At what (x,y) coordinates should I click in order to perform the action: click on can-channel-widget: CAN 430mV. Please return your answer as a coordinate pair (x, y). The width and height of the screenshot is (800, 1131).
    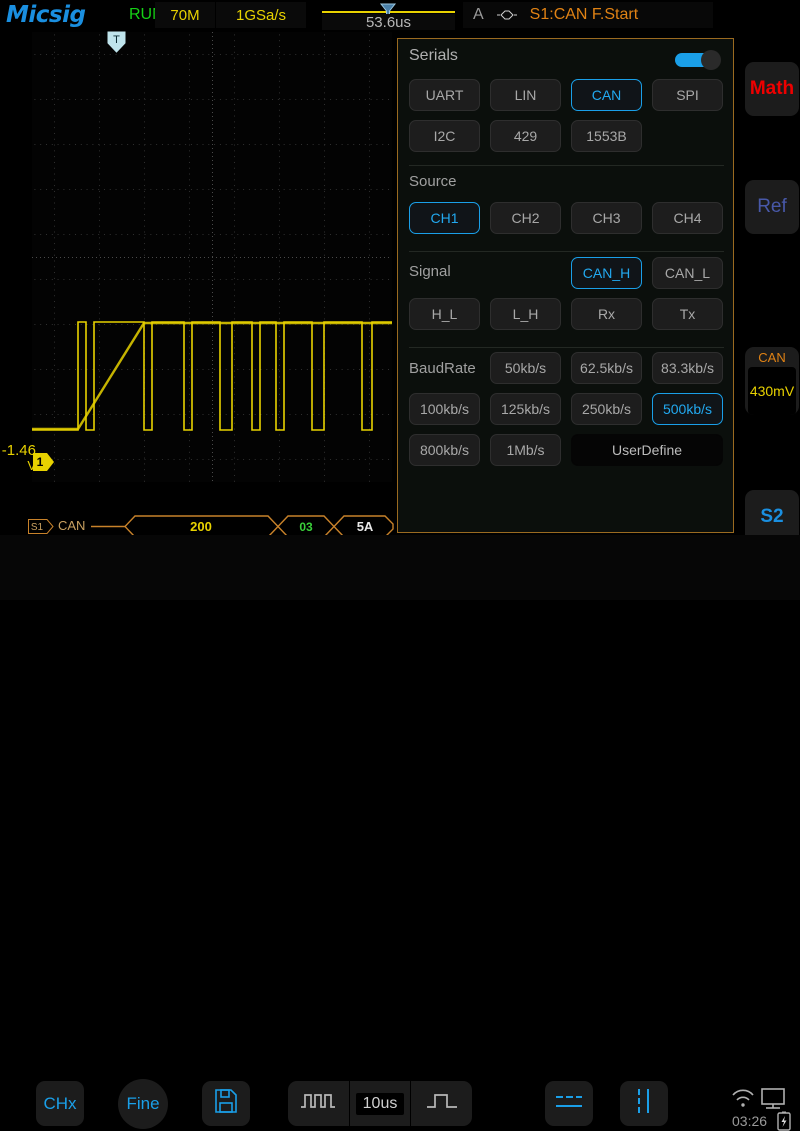
    Looking at the image, I should click on (772, 381).